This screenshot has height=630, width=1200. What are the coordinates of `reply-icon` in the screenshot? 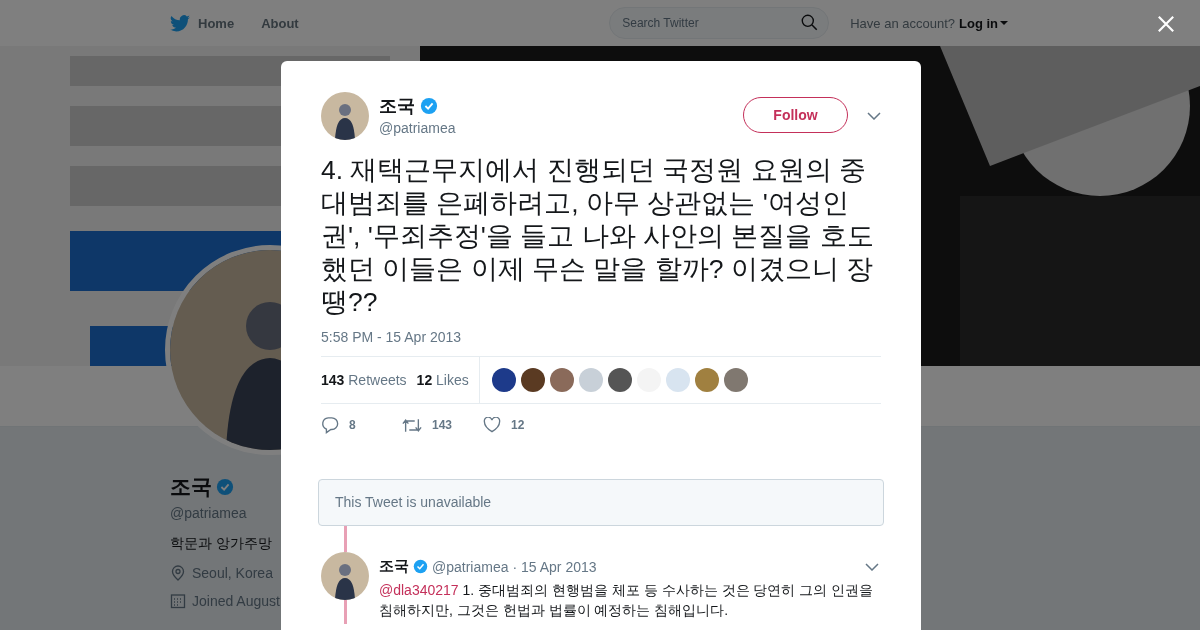 It's located at (330, 425).